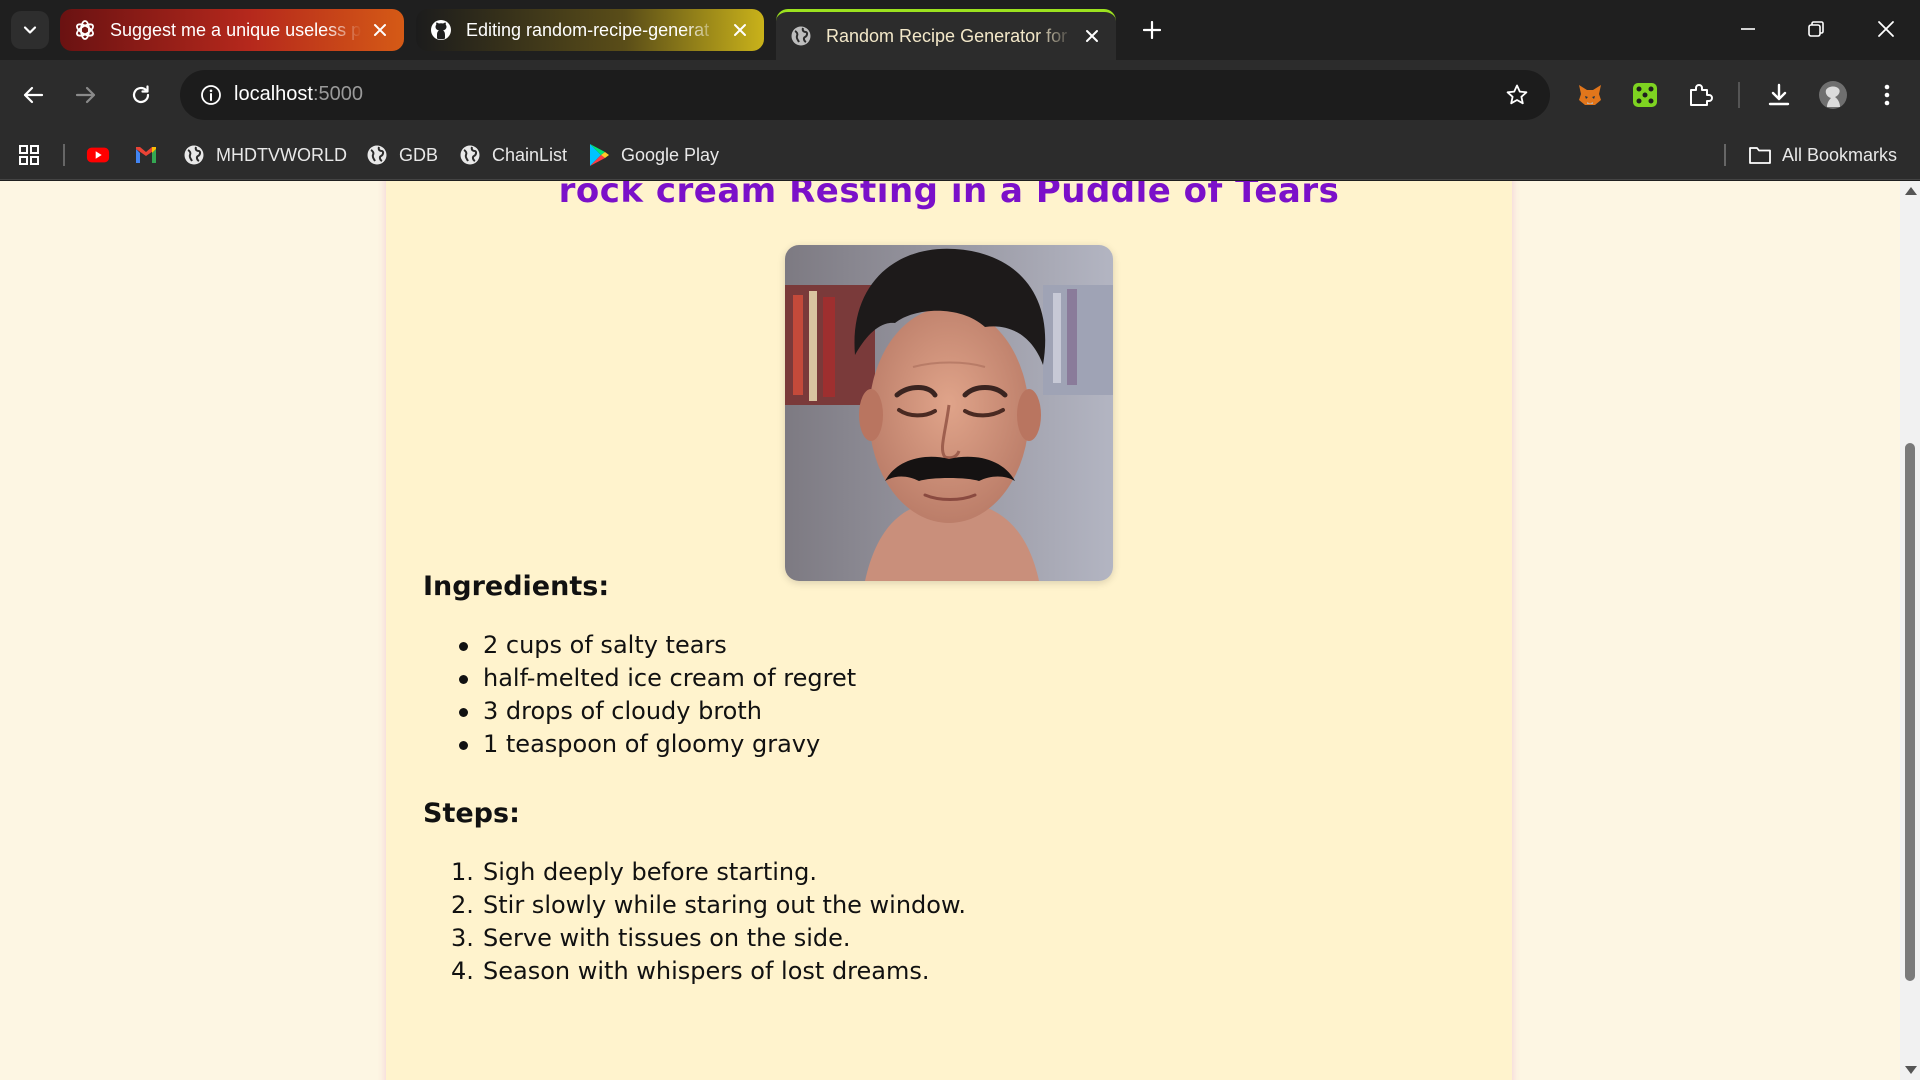 Image resolution: width=1920 pixels, height=1080 pixels. What do you see at coordinates (146, 155) in the screenshot?
I see `gmail-icon` at bounding box center [146, 155].